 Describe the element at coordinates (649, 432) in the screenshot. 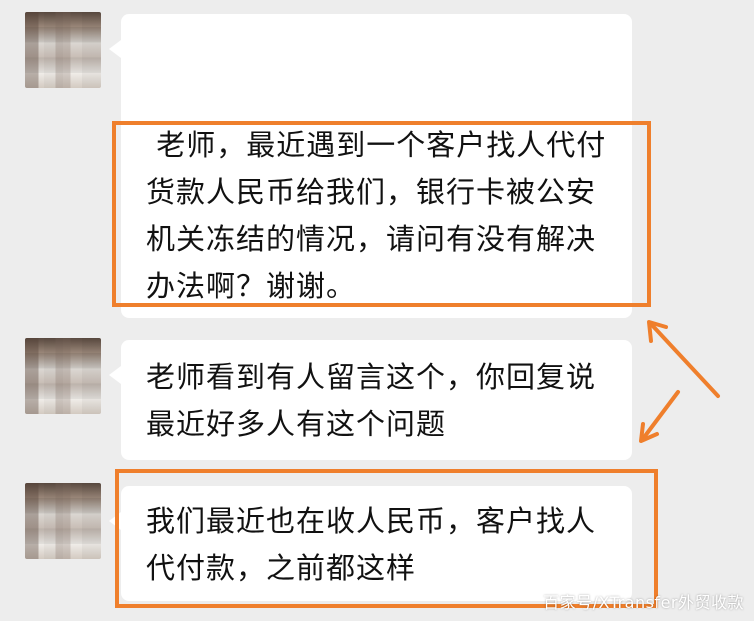

I see `arrowhead-down` at that location.